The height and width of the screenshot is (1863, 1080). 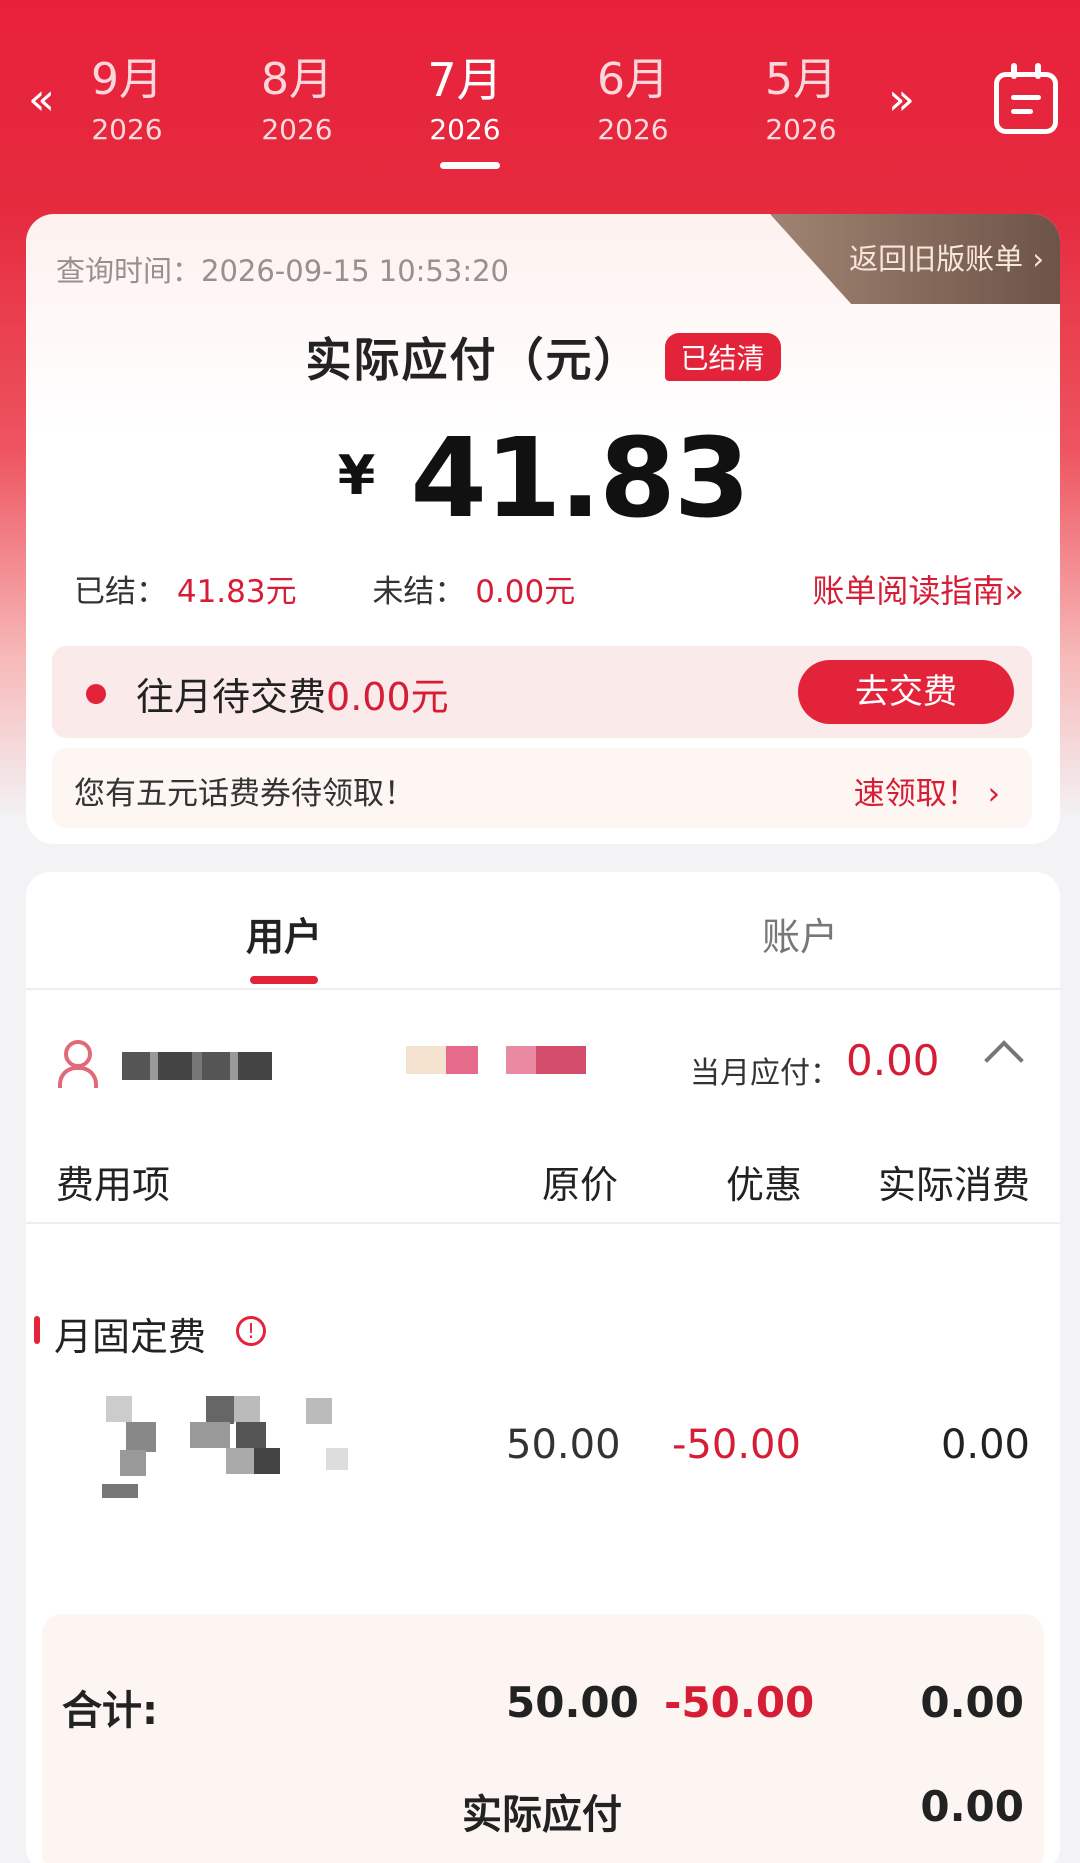 What do you see at coordinates (800, 933) in the screenshot?
I see `tab-account: 账户` at bounding box center [800, 933].